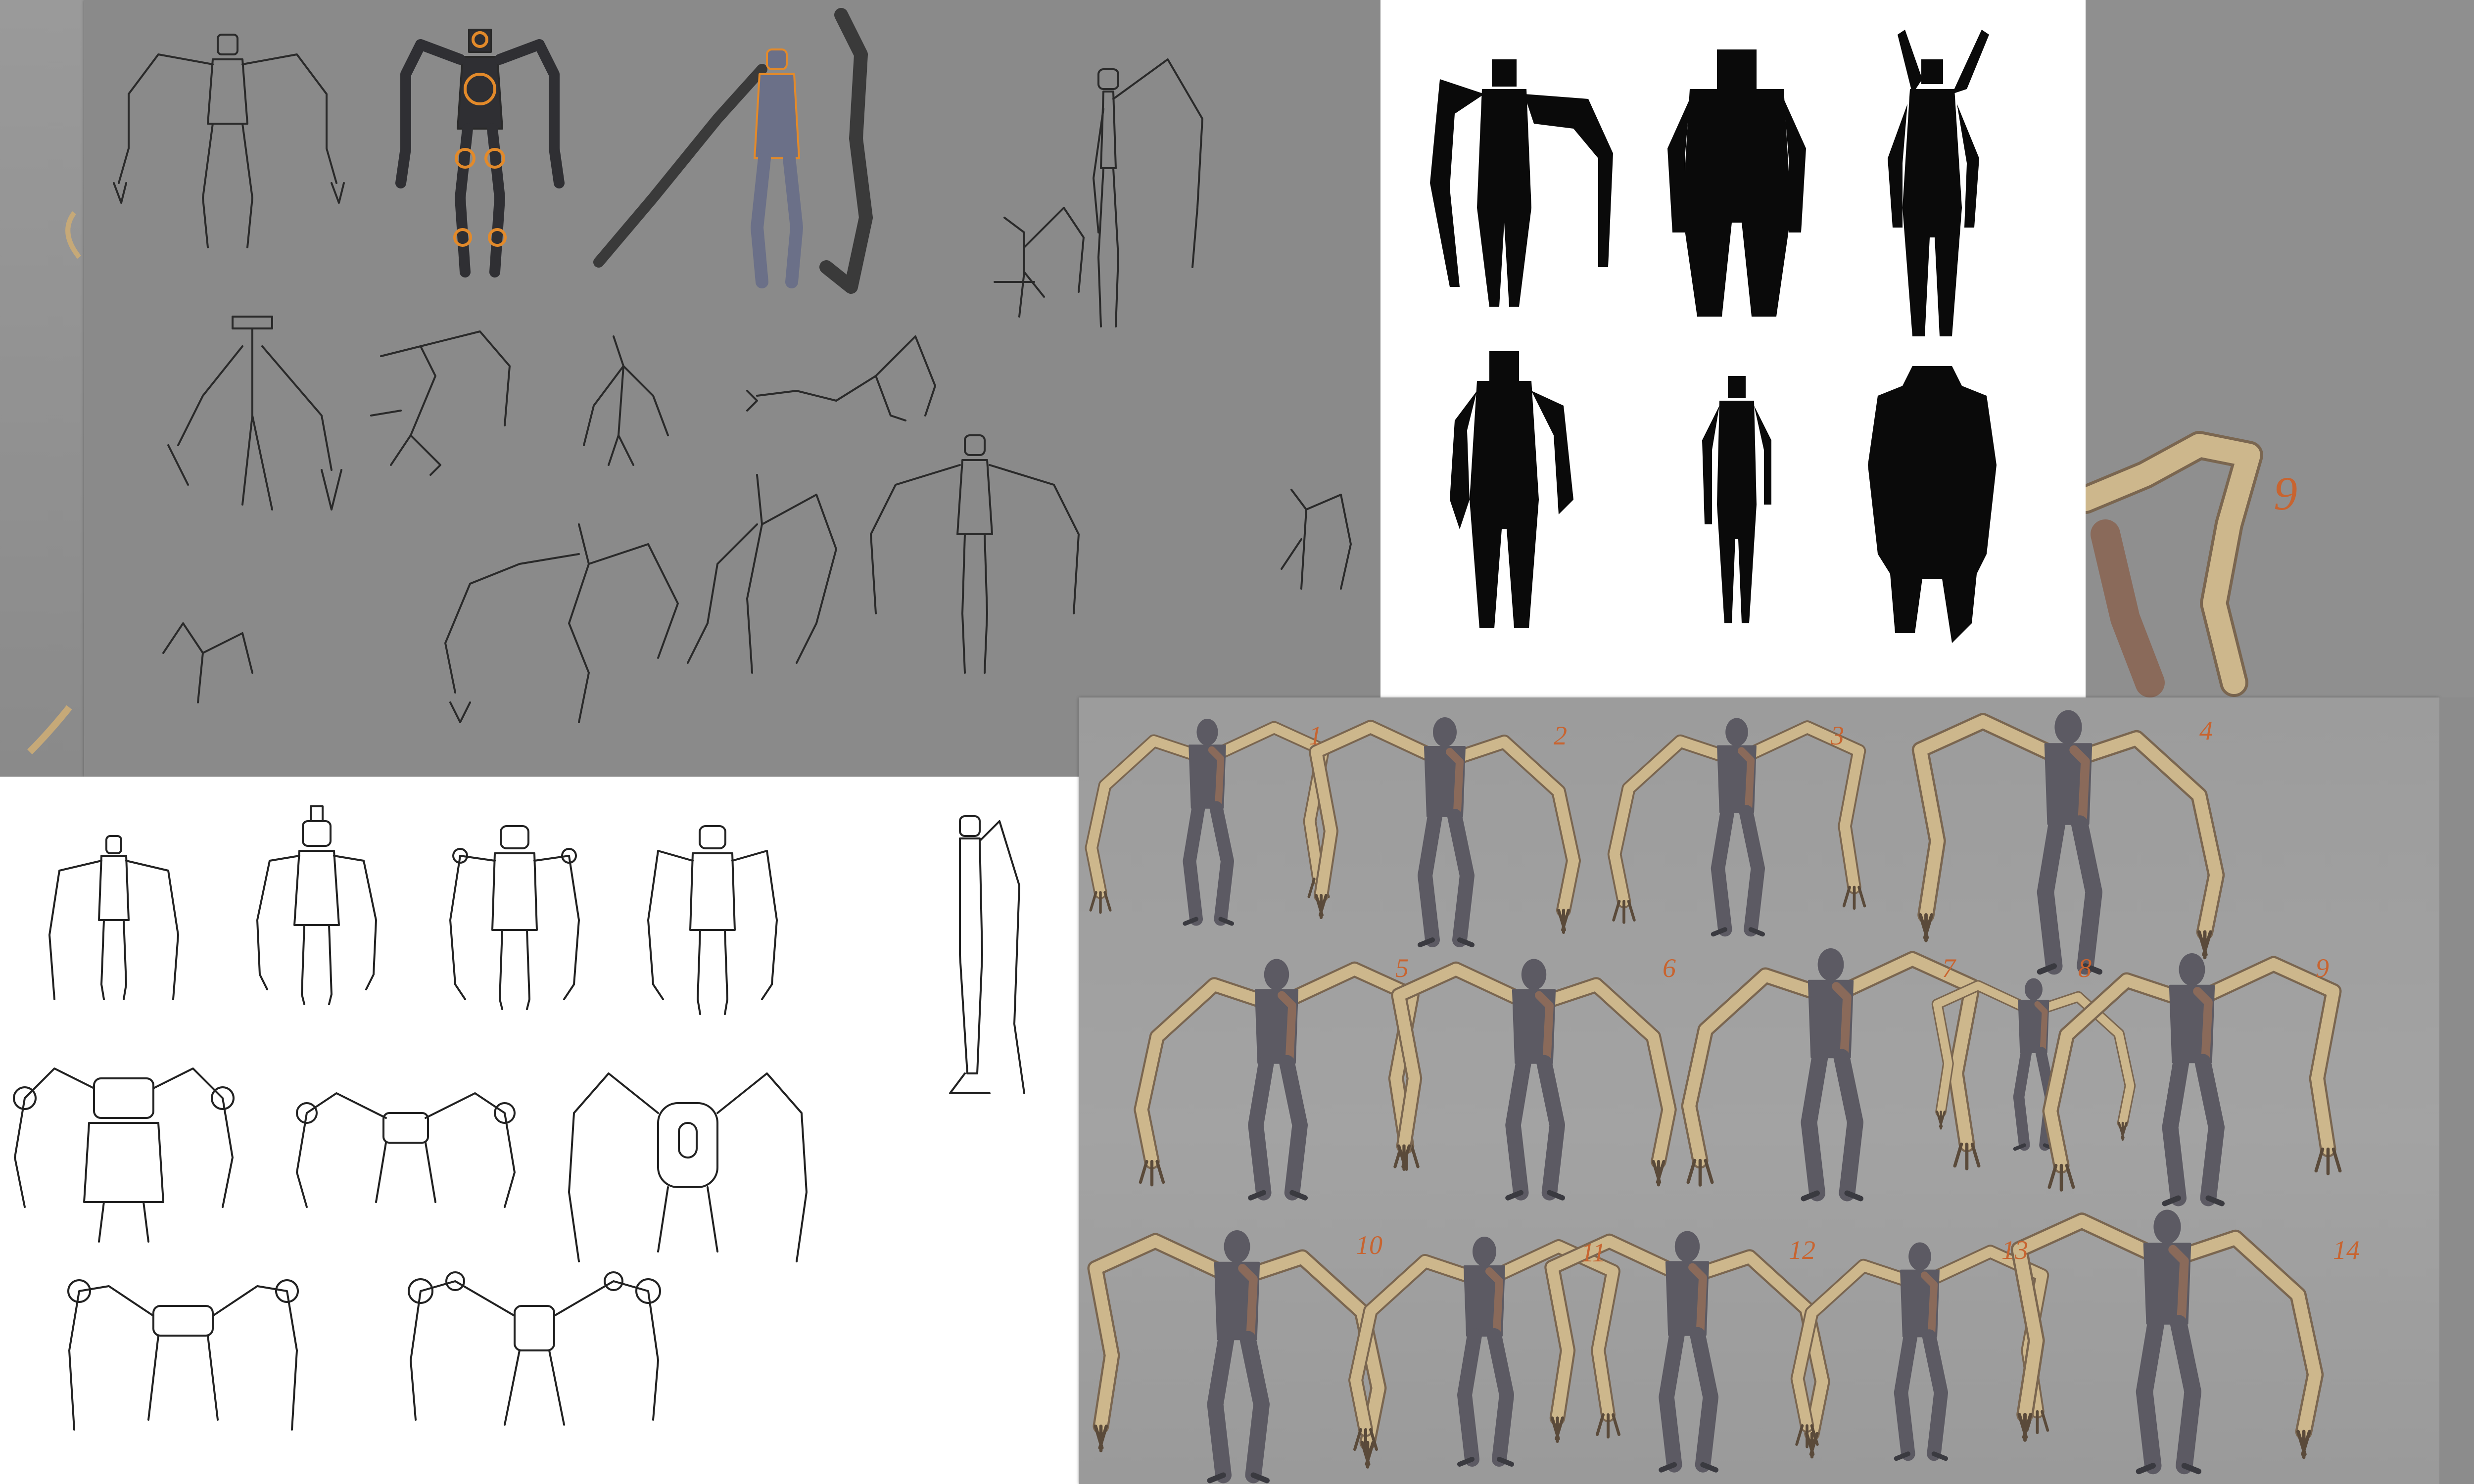  What do you see at coordinates (1594, 1252) in the screenshot?
I see `variant-label-11: 11` at bounding box center [1594, 1252].